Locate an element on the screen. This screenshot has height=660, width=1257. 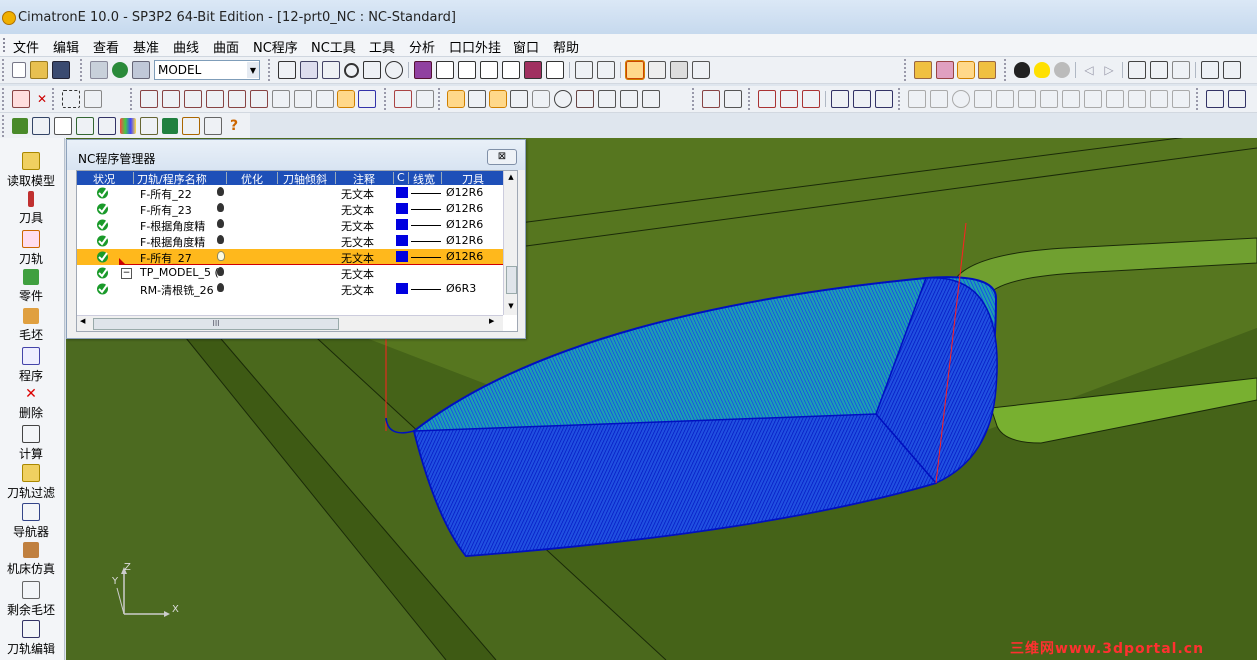
menu-curve: 曲线 is located at coordinates (186, 46).